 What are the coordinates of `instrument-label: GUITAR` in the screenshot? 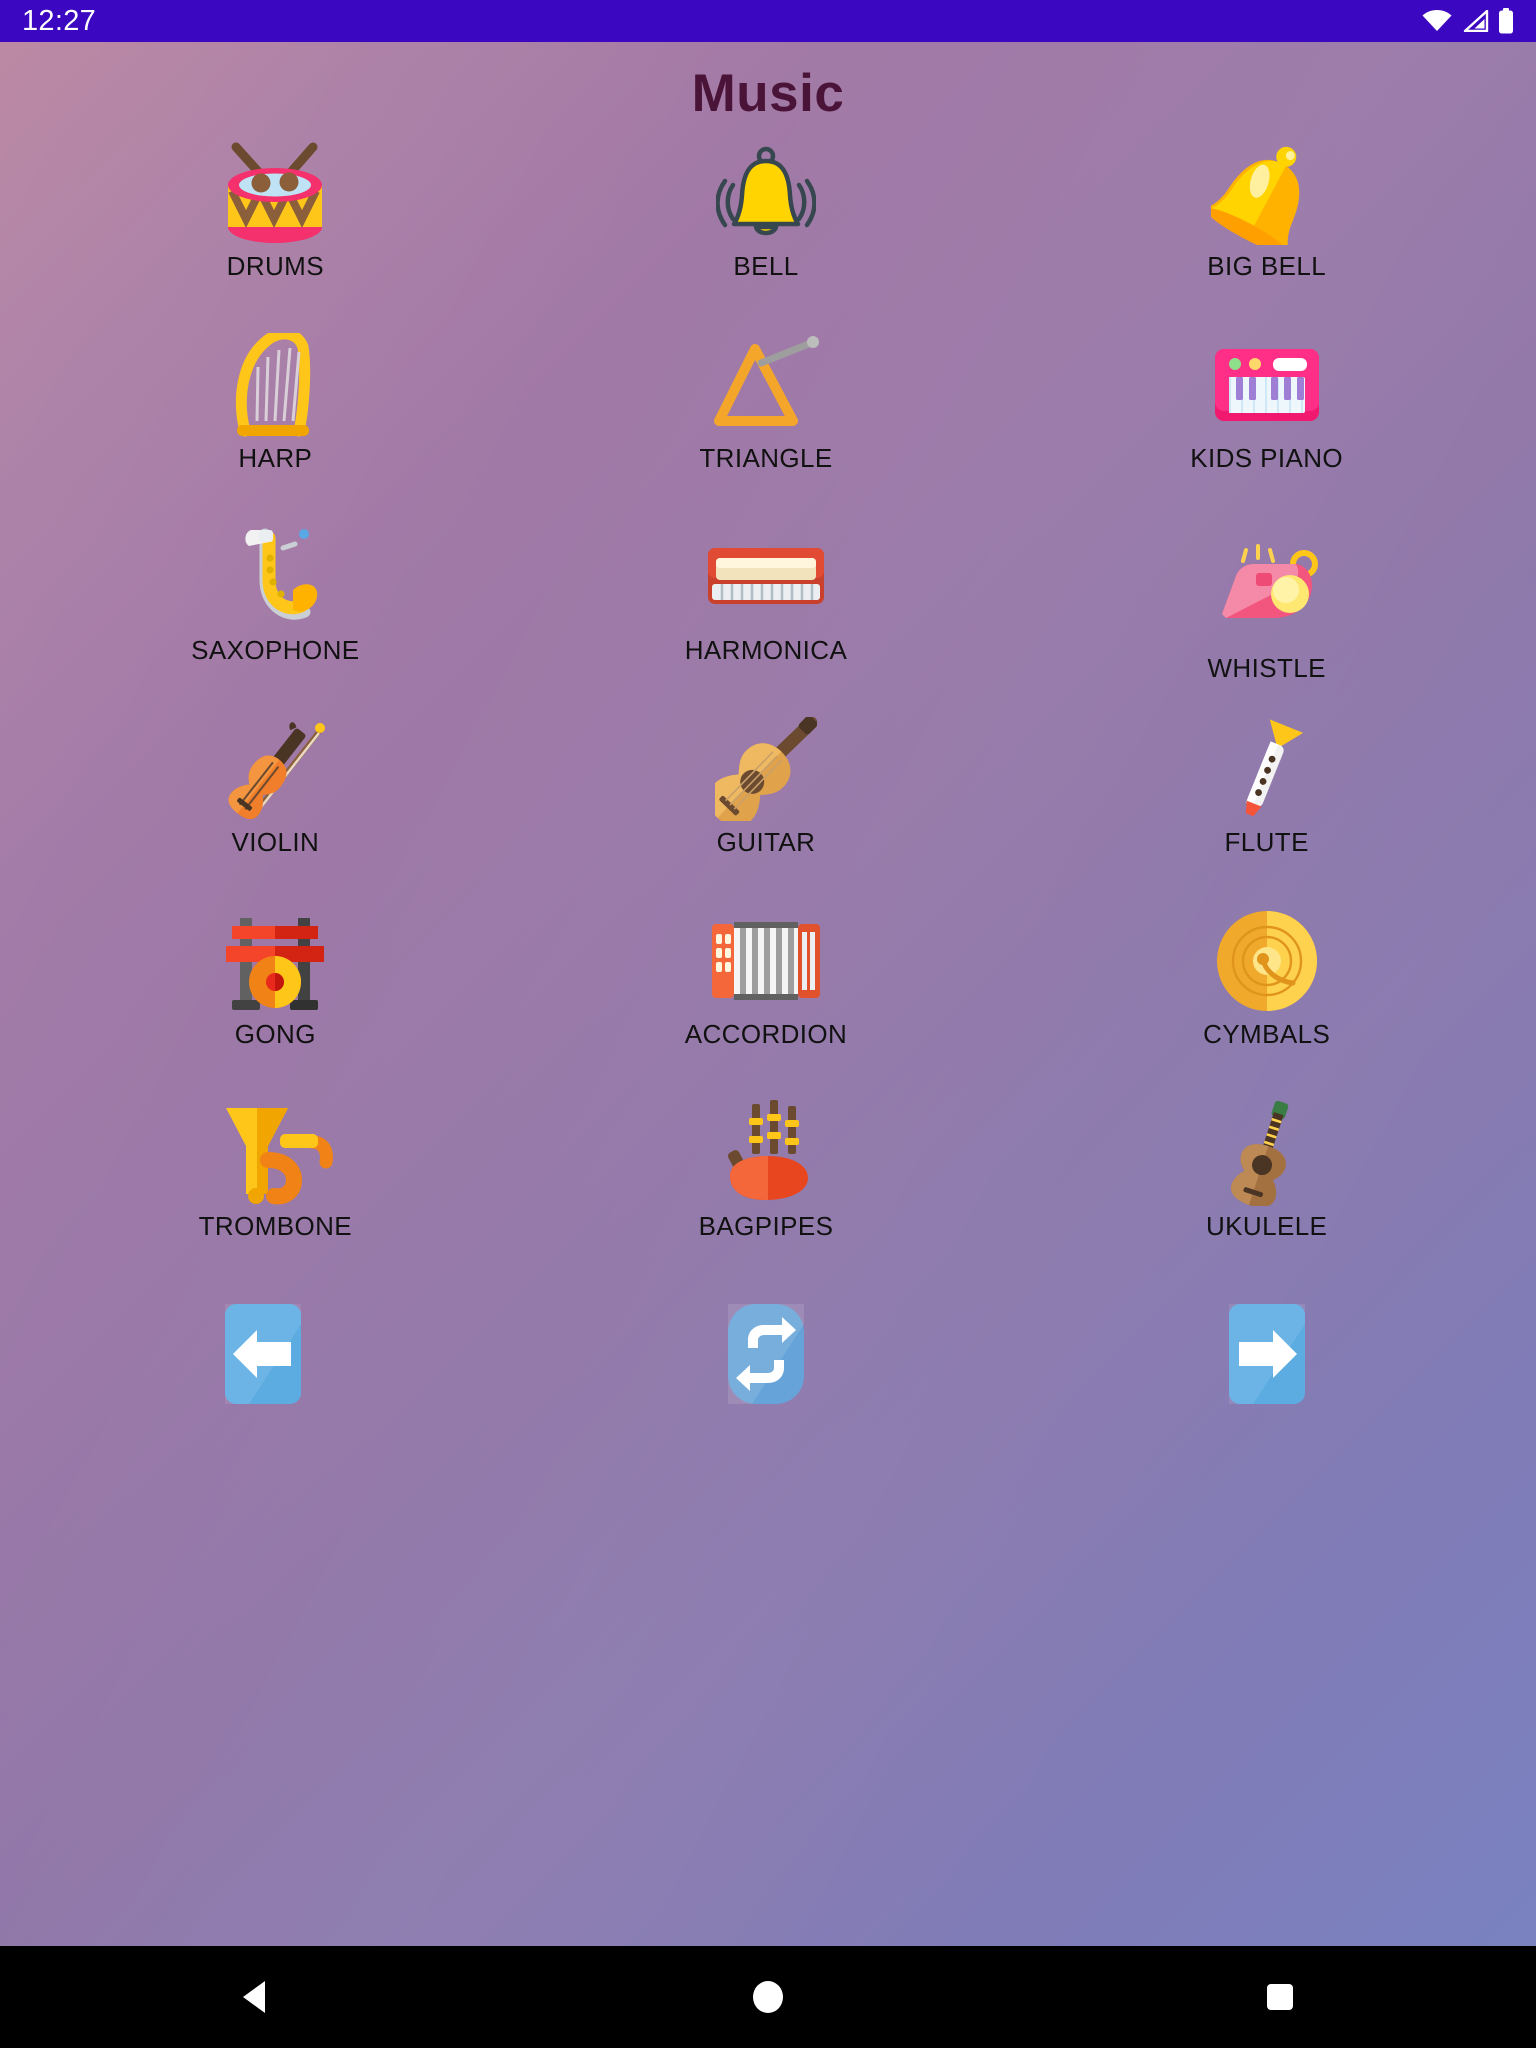 It's located at (766, 841).